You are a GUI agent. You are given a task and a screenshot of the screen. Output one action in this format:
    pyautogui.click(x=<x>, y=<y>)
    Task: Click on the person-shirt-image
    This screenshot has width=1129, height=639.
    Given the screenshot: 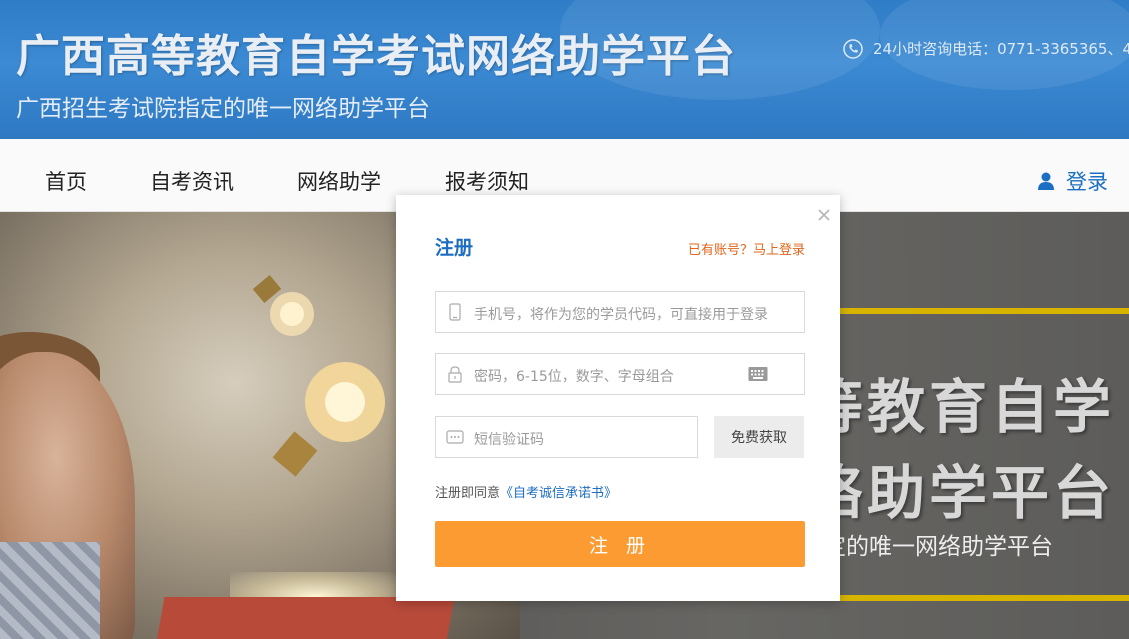 What is the action you would take?
    pyautogui.click(x=50, y=590)
    